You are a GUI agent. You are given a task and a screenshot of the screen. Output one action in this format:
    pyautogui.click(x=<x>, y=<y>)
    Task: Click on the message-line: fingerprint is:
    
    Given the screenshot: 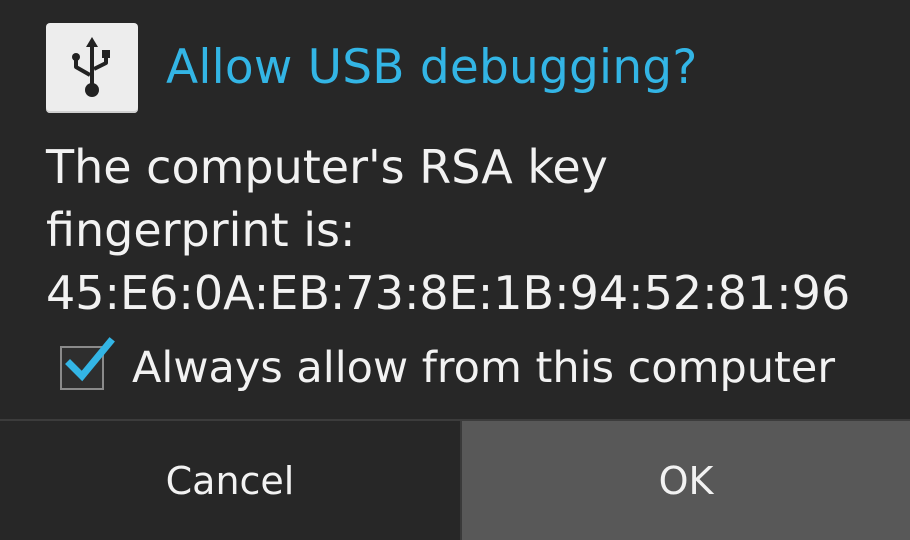 What is the action you would take?
    pyautogui.click(x=201, y=230)
    